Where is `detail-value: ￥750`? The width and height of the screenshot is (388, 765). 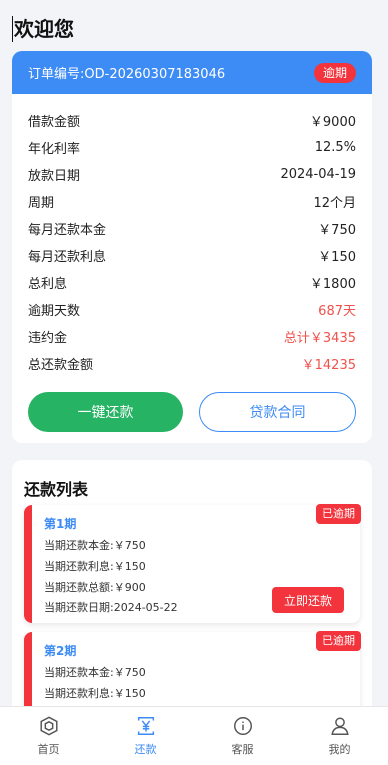
detail-value: ￥750 is located at coordinates (337, 230).